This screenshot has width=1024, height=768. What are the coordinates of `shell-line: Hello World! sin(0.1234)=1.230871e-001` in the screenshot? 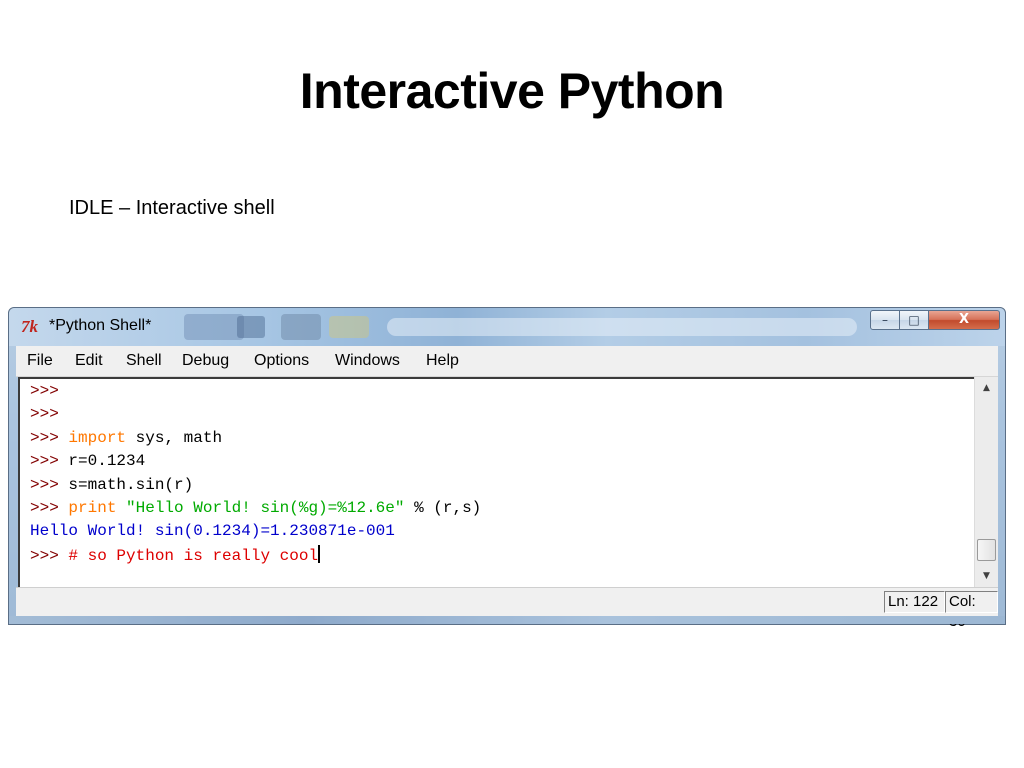 It's located at (212, 531).